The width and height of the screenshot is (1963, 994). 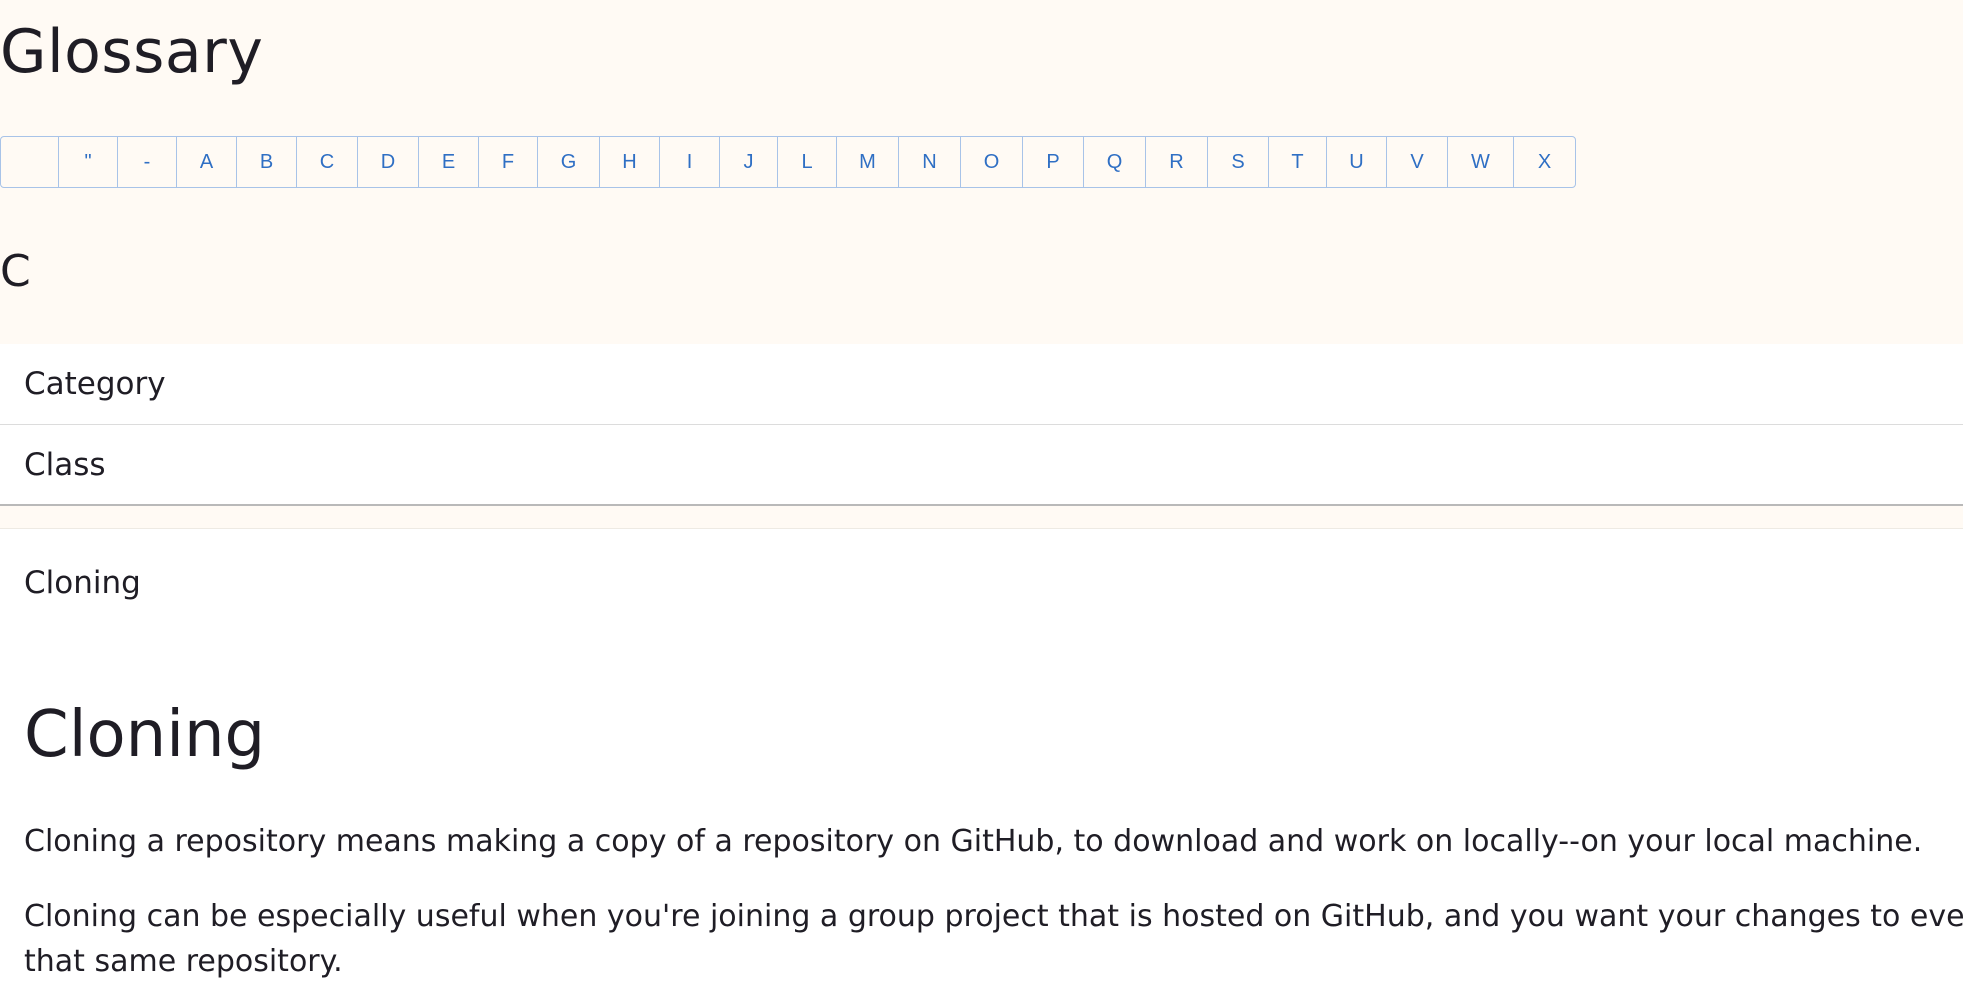 What do you see at coordinates (145, 735) in the screenshot?
I see `term-detail-heading: Cloning` at bounding box center [145, 735].